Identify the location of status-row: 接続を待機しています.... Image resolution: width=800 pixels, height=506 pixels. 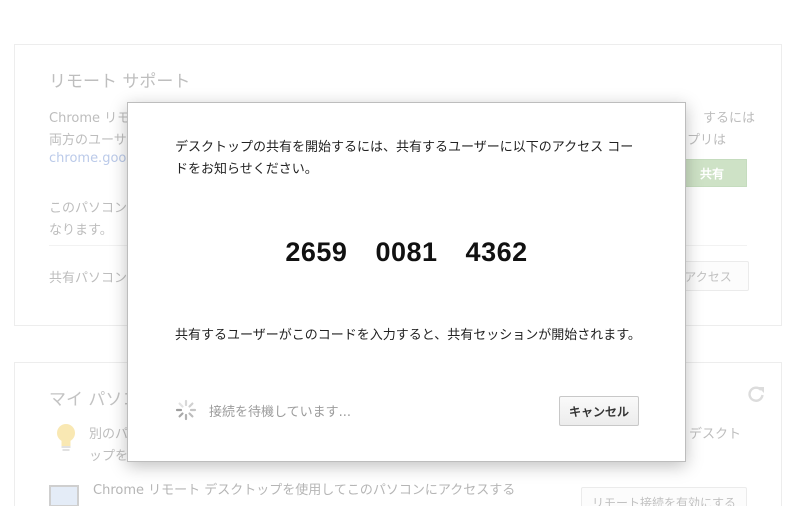
(263, 410).